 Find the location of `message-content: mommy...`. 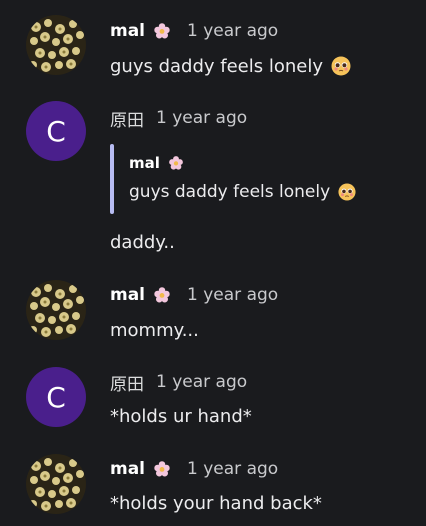

message-content: mommy... is located at coordinates (154, 330).